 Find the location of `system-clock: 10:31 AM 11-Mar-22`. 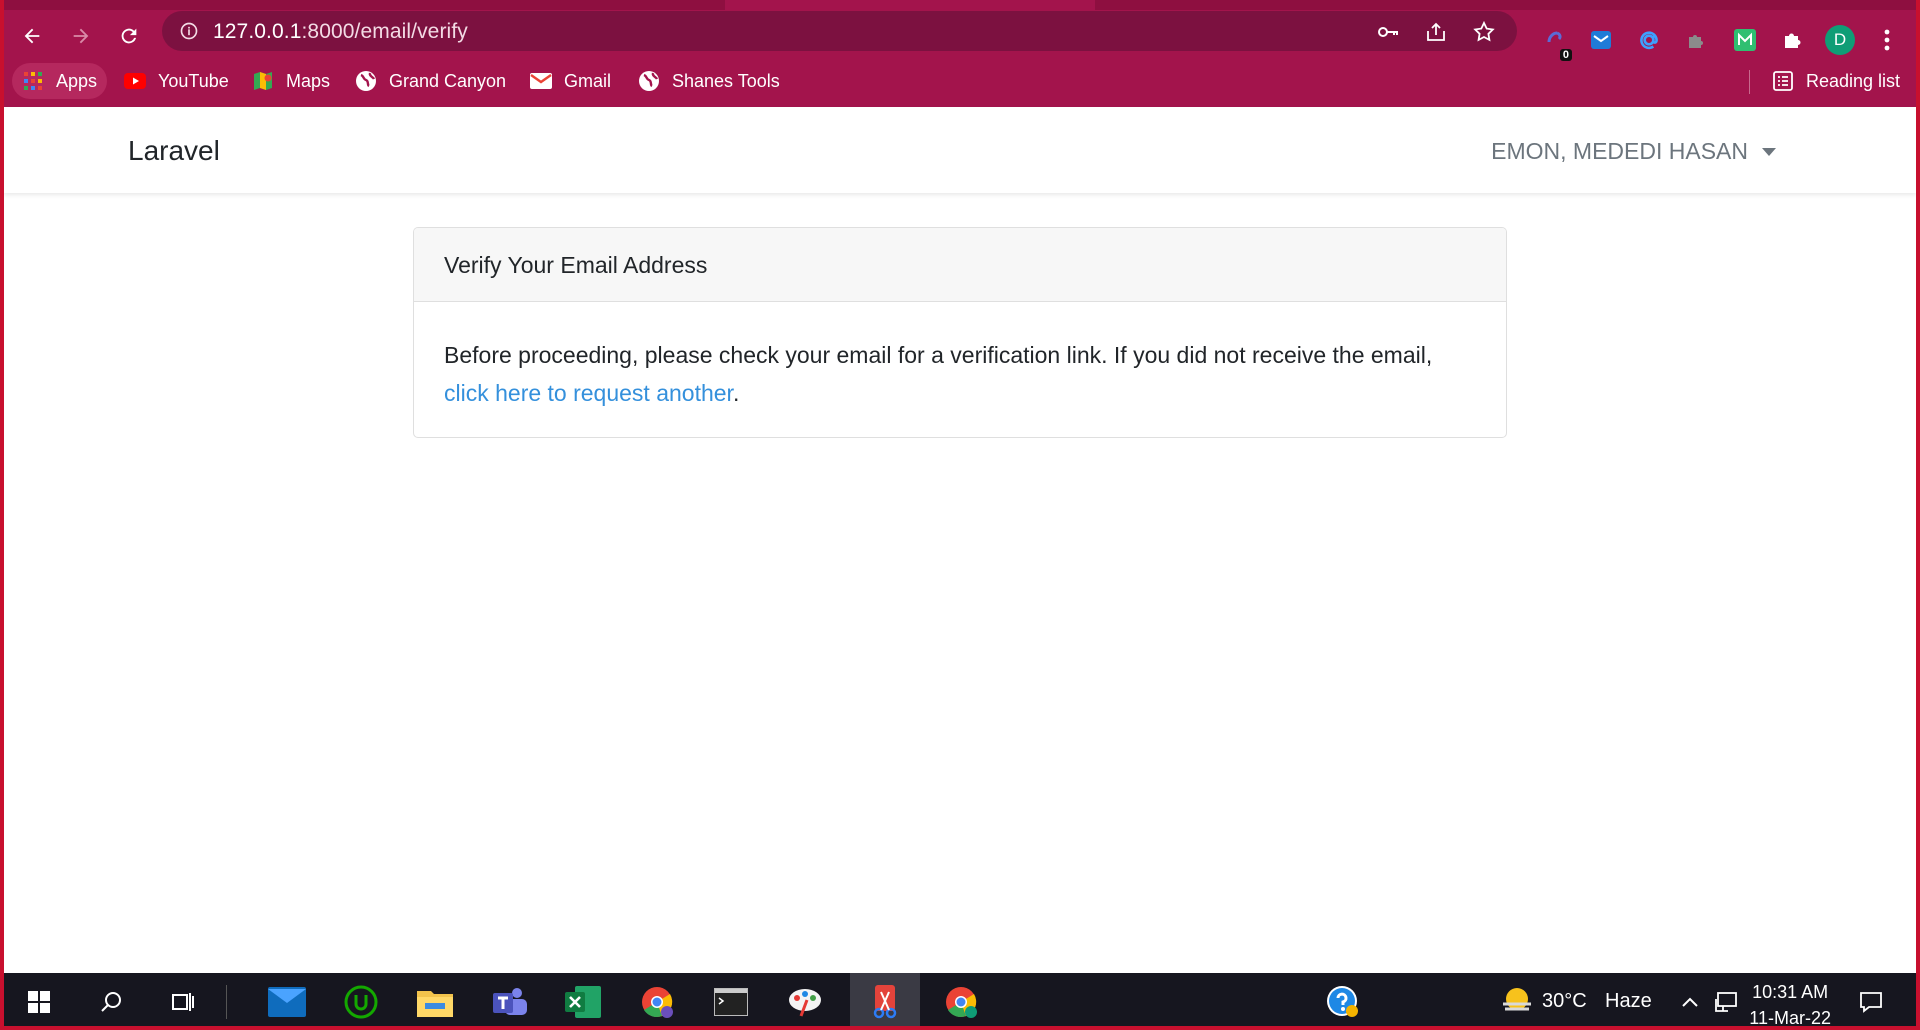

system-clock: 10:31 AM 11-Mar-22 is located at coordinates (1790, 1004).